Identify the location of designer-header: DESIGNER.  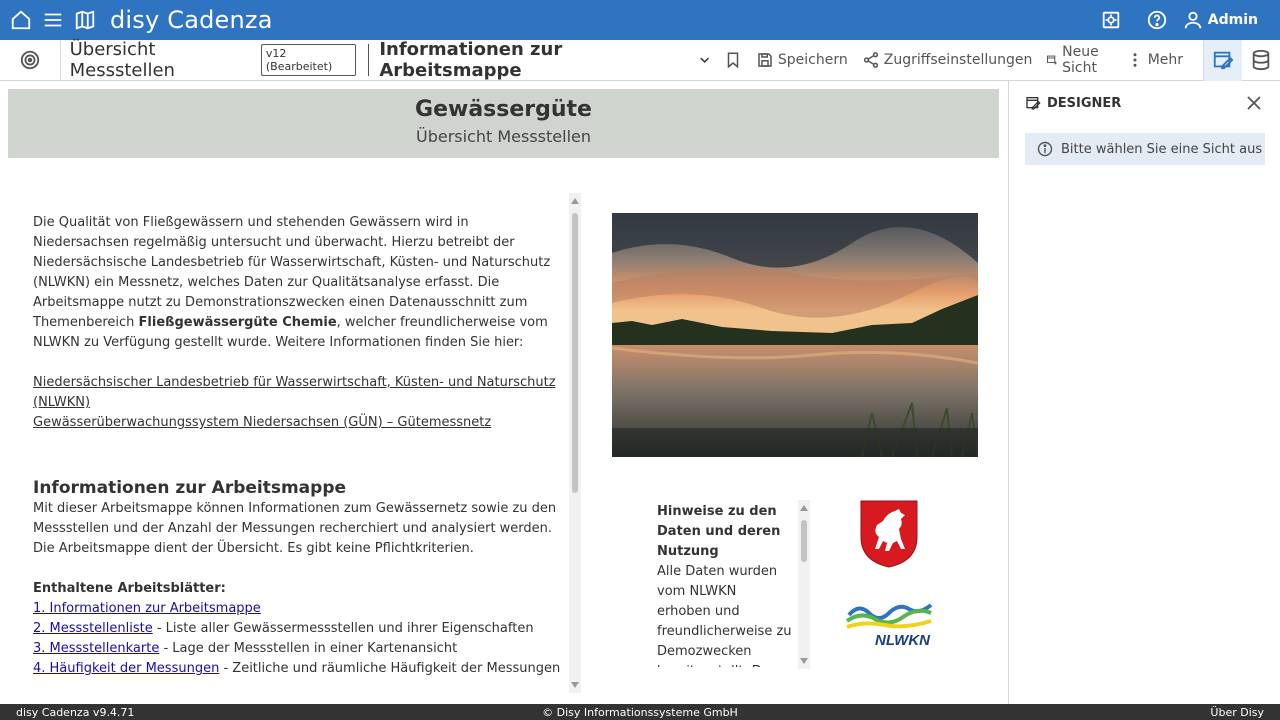
(1073, 103).